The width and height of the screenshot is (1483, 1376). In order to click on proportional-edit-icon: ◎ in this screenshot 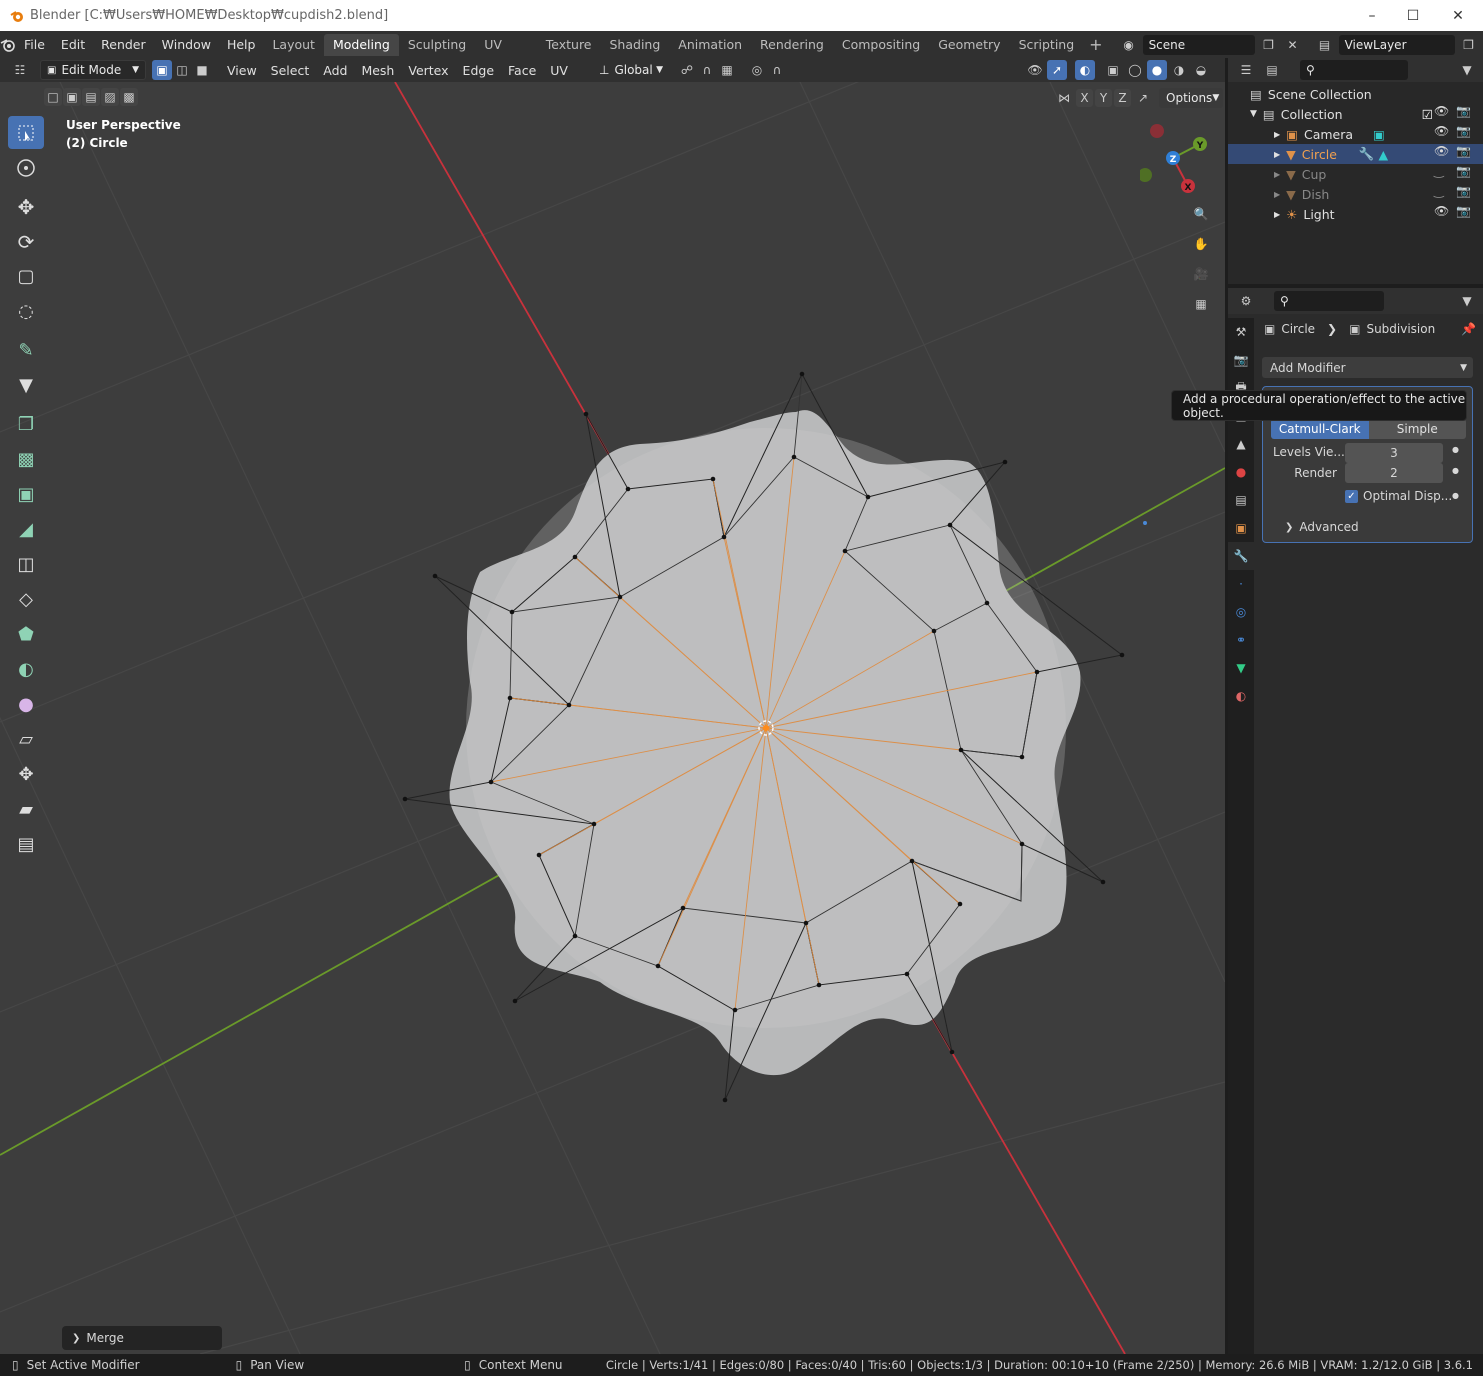, I will do `click(757, 70)`.